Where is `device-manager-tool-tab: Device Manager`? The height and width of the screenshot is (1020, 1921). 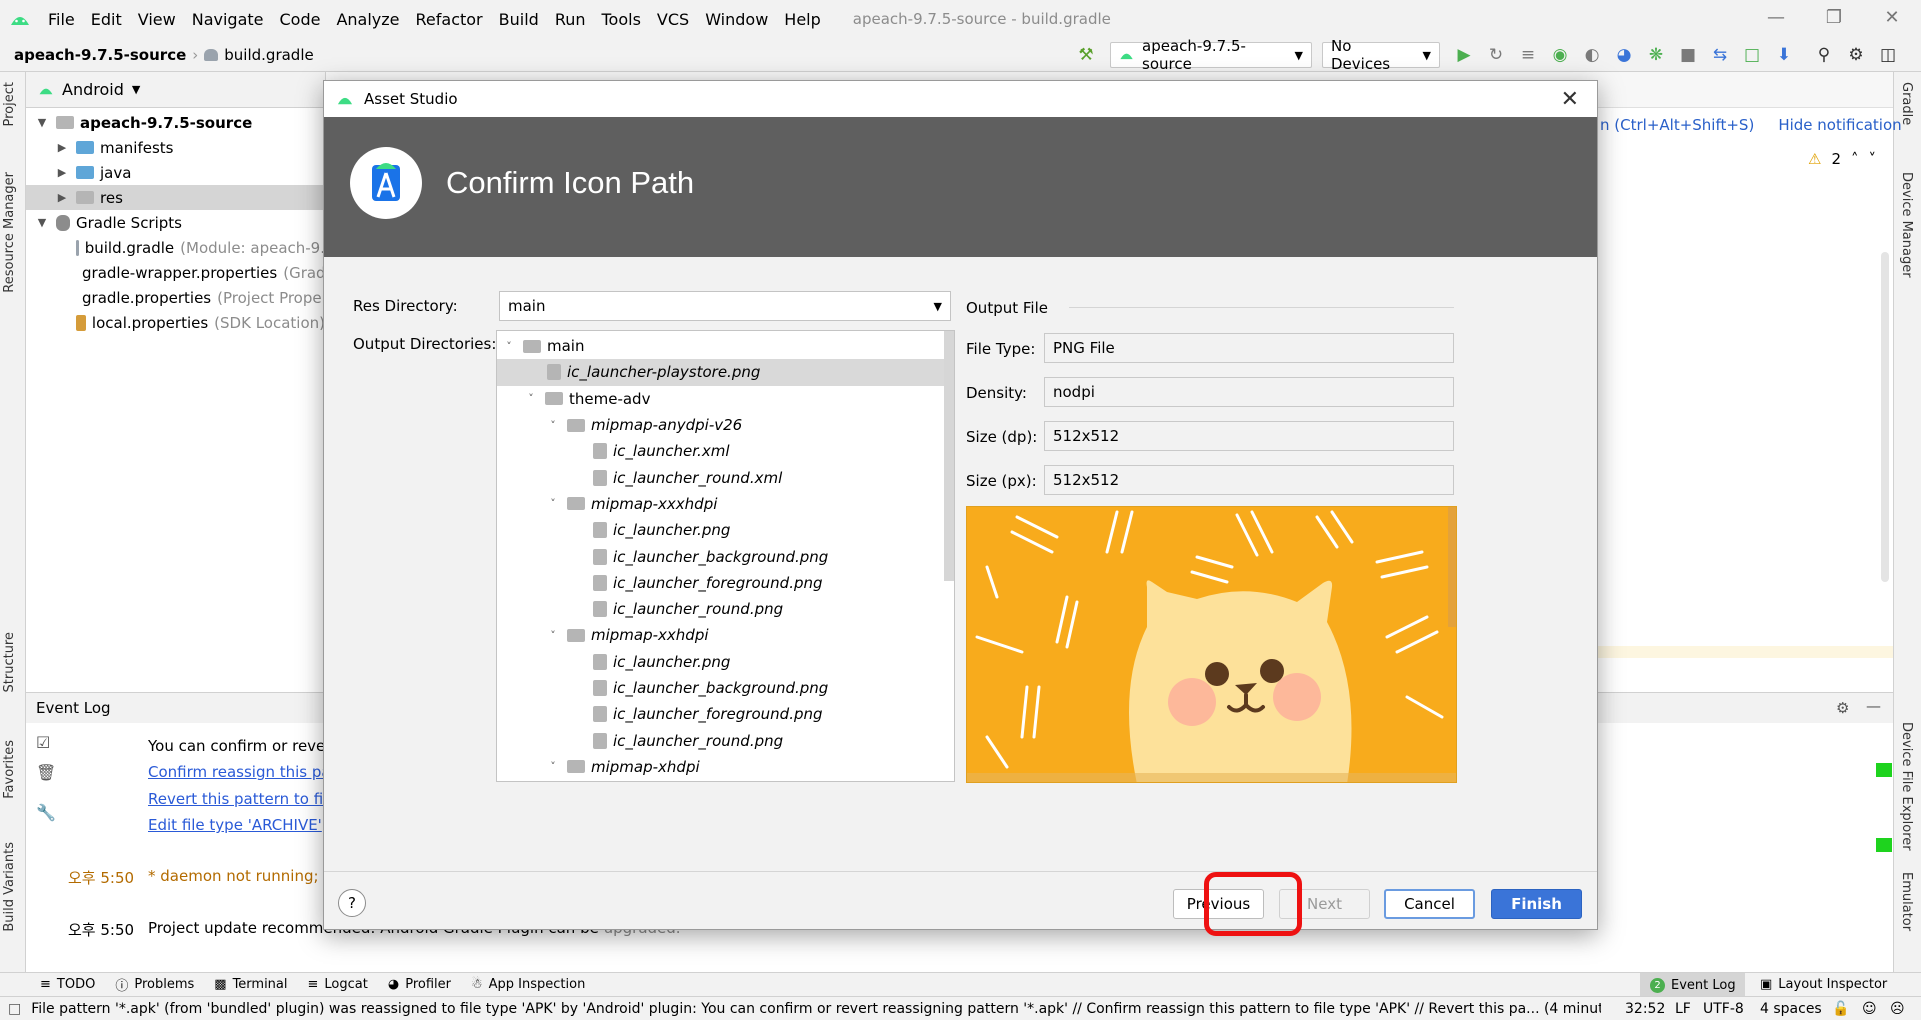
device-manager-tool-tab: Device Manager is located at coordinates (1906, 225).